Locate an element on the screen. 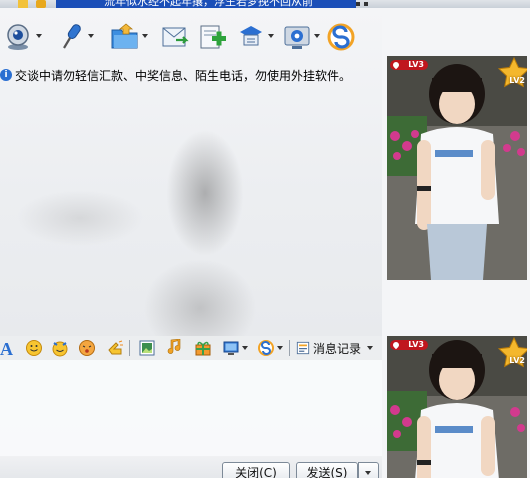  app-menu-icon is located at coordinates (251, 36).